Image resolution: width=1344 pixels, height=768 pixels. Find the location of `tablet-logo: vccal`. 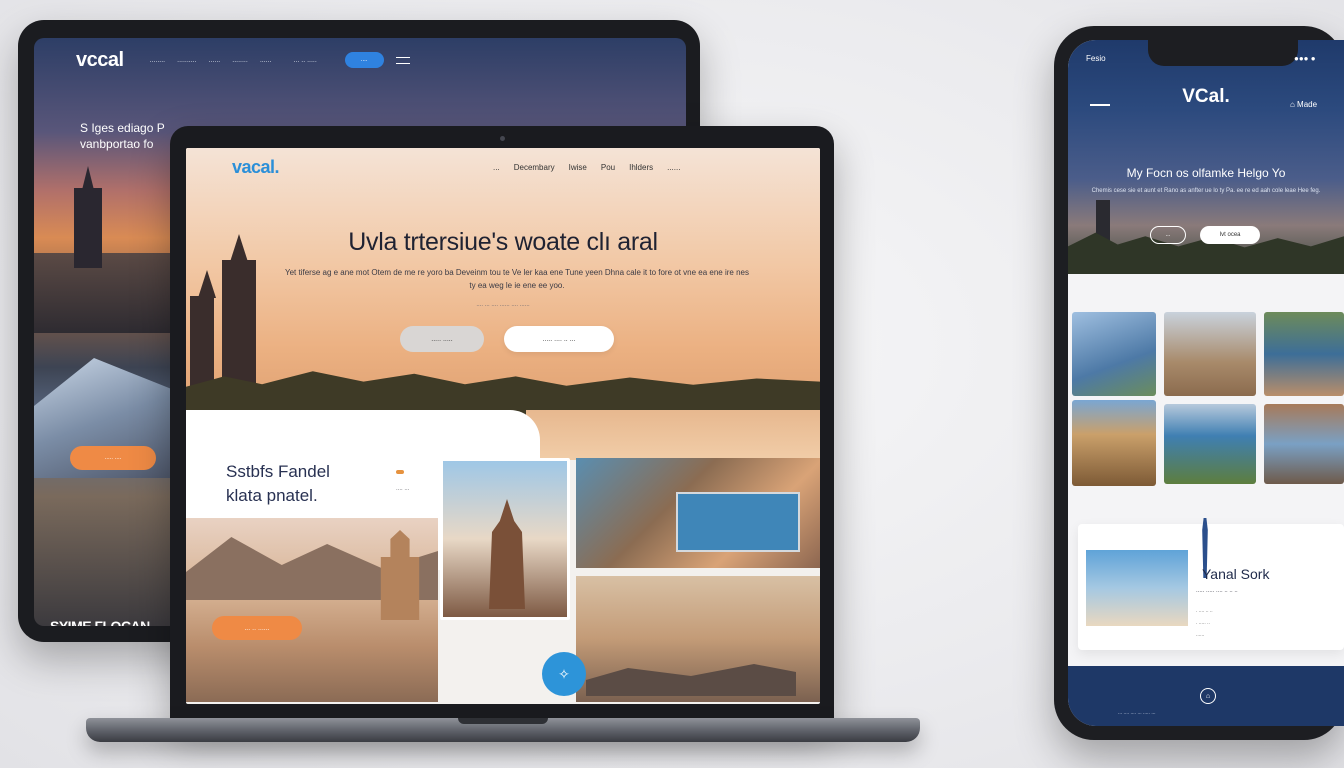

tablet-logo: vccal is located at coordinates (100, 60).